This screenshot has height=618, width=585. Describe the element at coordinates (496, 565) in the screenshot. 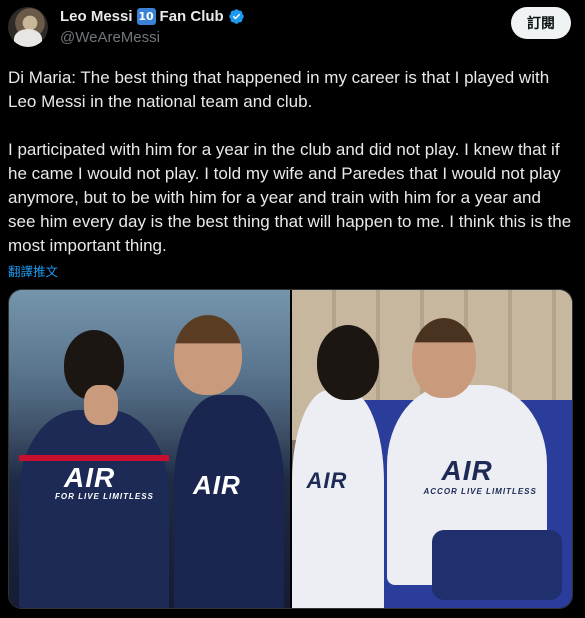

I see `player-shorts` at that location.